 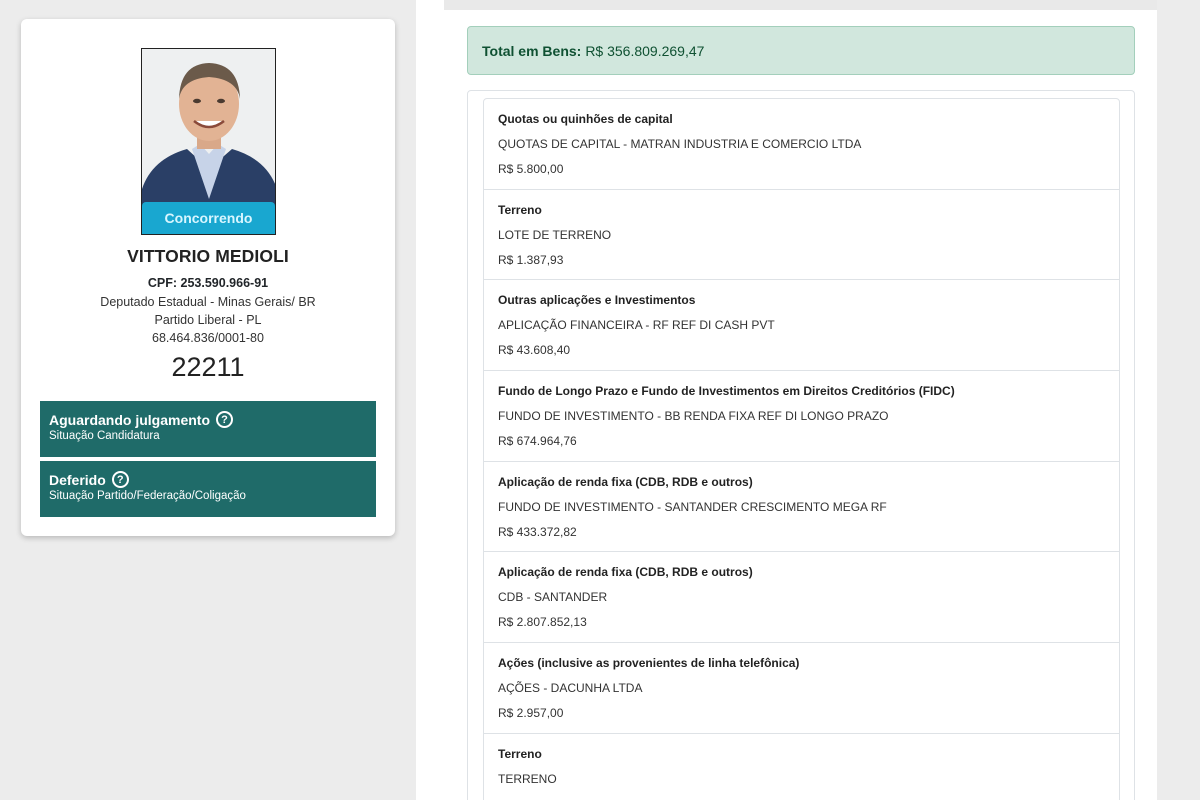 What do you see at coordinates (801, 767) in the screenshot?
I see `list-item: Terreno TERRENO` at bounding box center [801, 767].